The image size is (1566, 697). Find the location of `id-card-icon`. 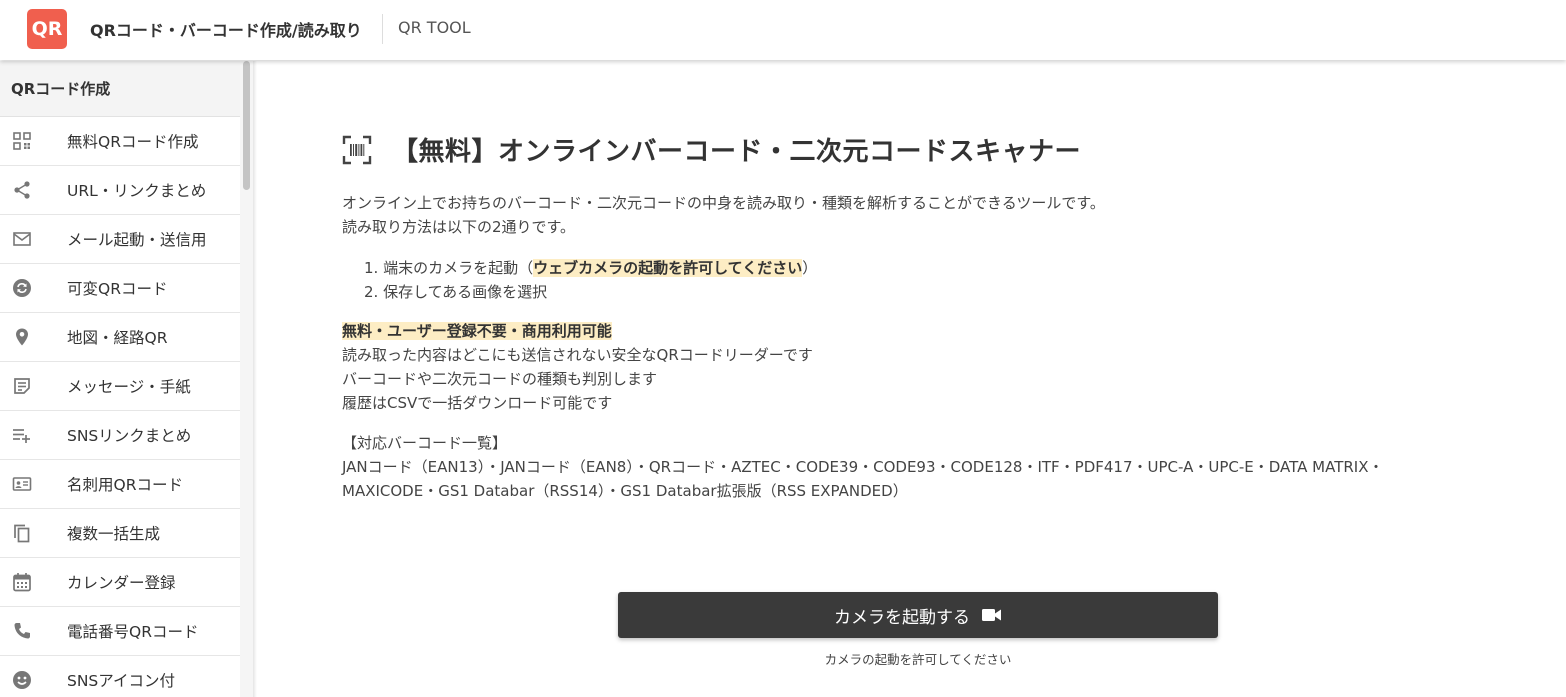

id-card-icon is located at coordinates (22, 484).